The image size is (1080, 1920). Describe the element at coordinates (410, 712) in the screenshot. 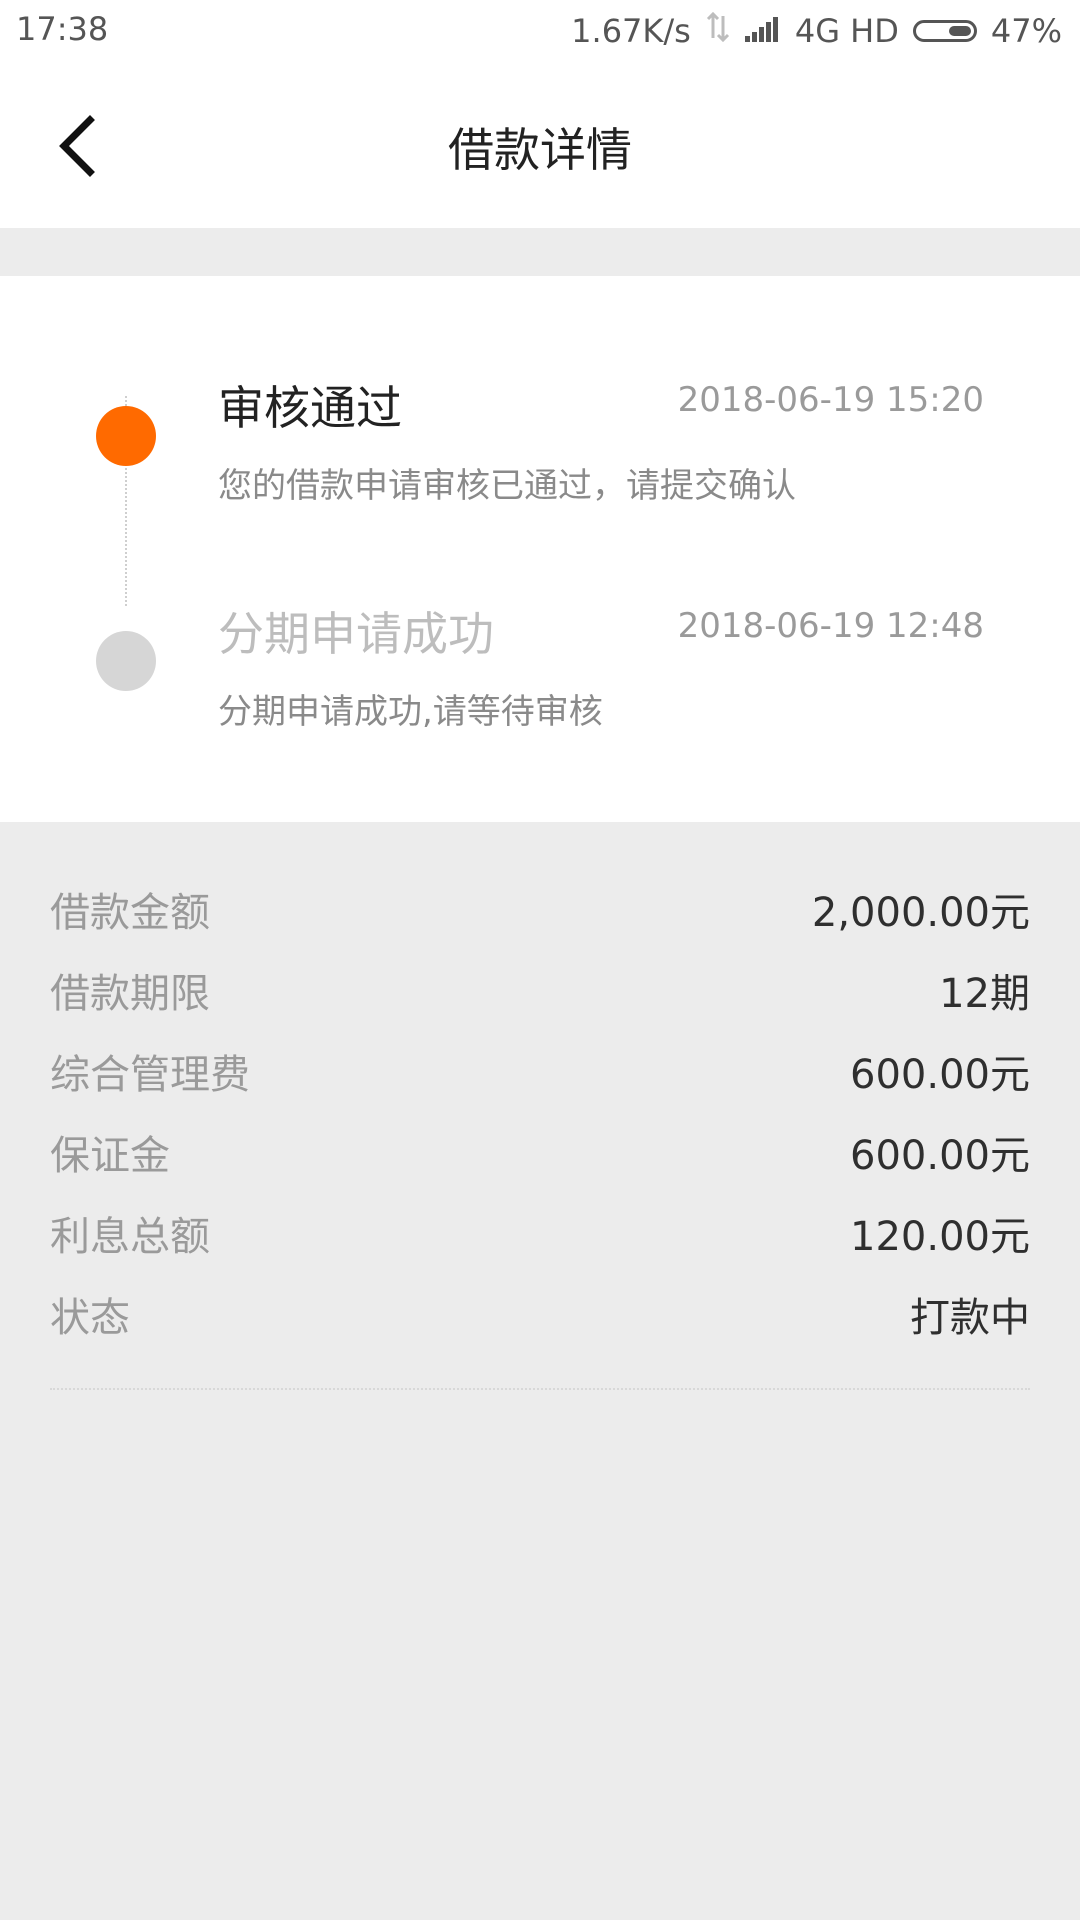

I see `timeline-desc: 分期申请成功,请等待审核` at that location.